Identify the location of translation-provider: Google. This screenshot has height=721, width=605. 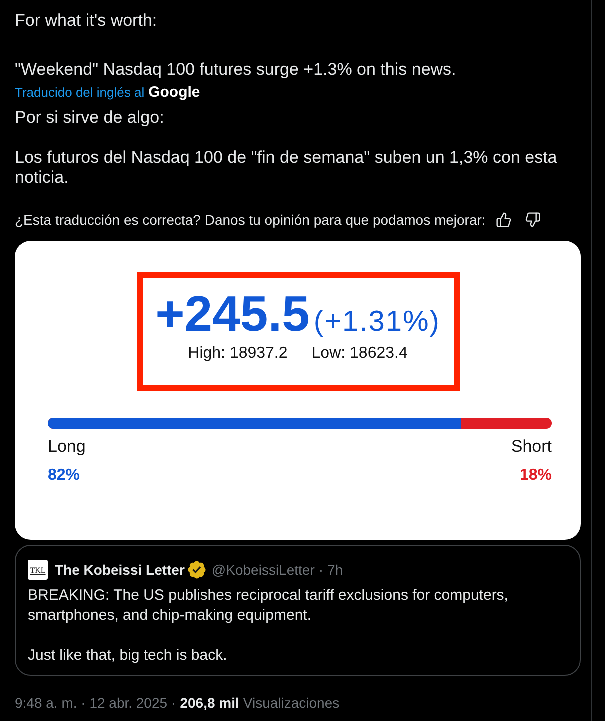
(174, 93).